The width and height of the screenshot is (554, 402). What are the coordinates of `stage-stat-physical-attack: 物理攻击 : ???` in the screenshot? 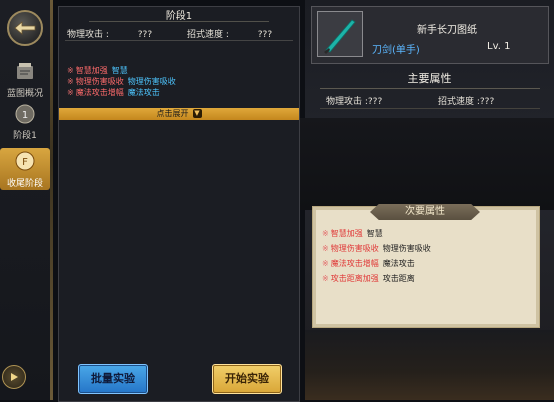 It's located at (109, 33).